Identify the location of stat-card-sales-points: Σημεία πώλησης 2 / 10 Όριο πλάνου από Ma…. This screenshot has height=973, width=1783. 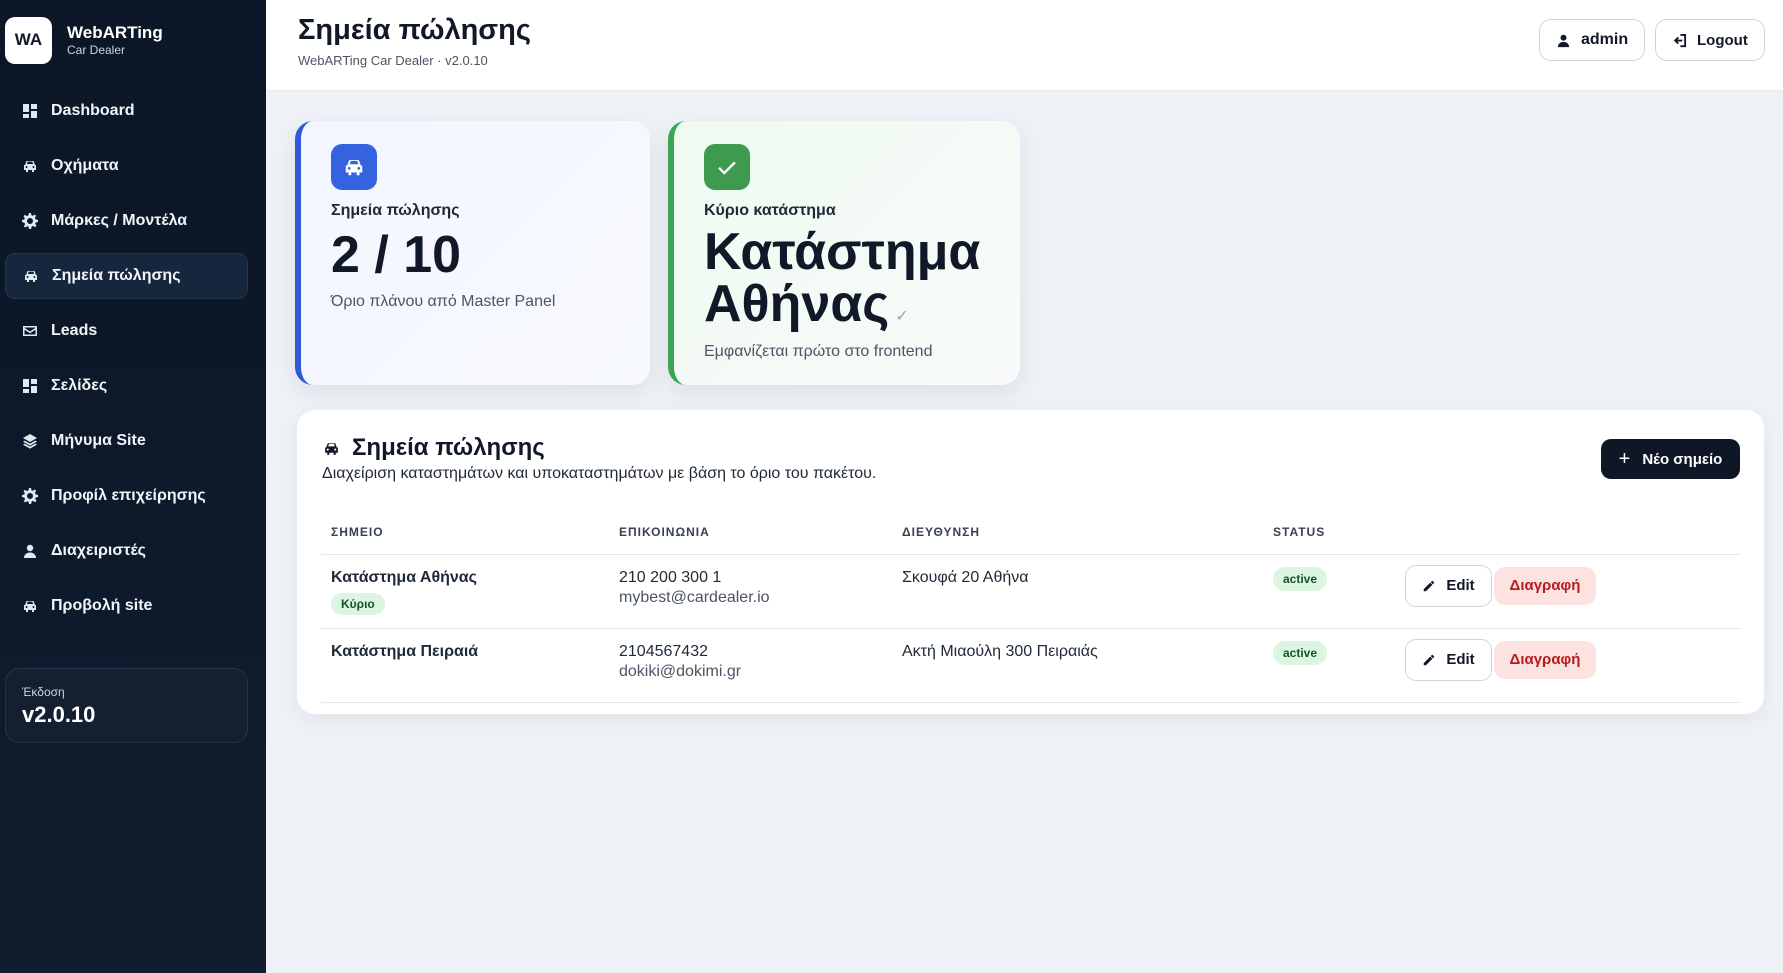
(472, 253).